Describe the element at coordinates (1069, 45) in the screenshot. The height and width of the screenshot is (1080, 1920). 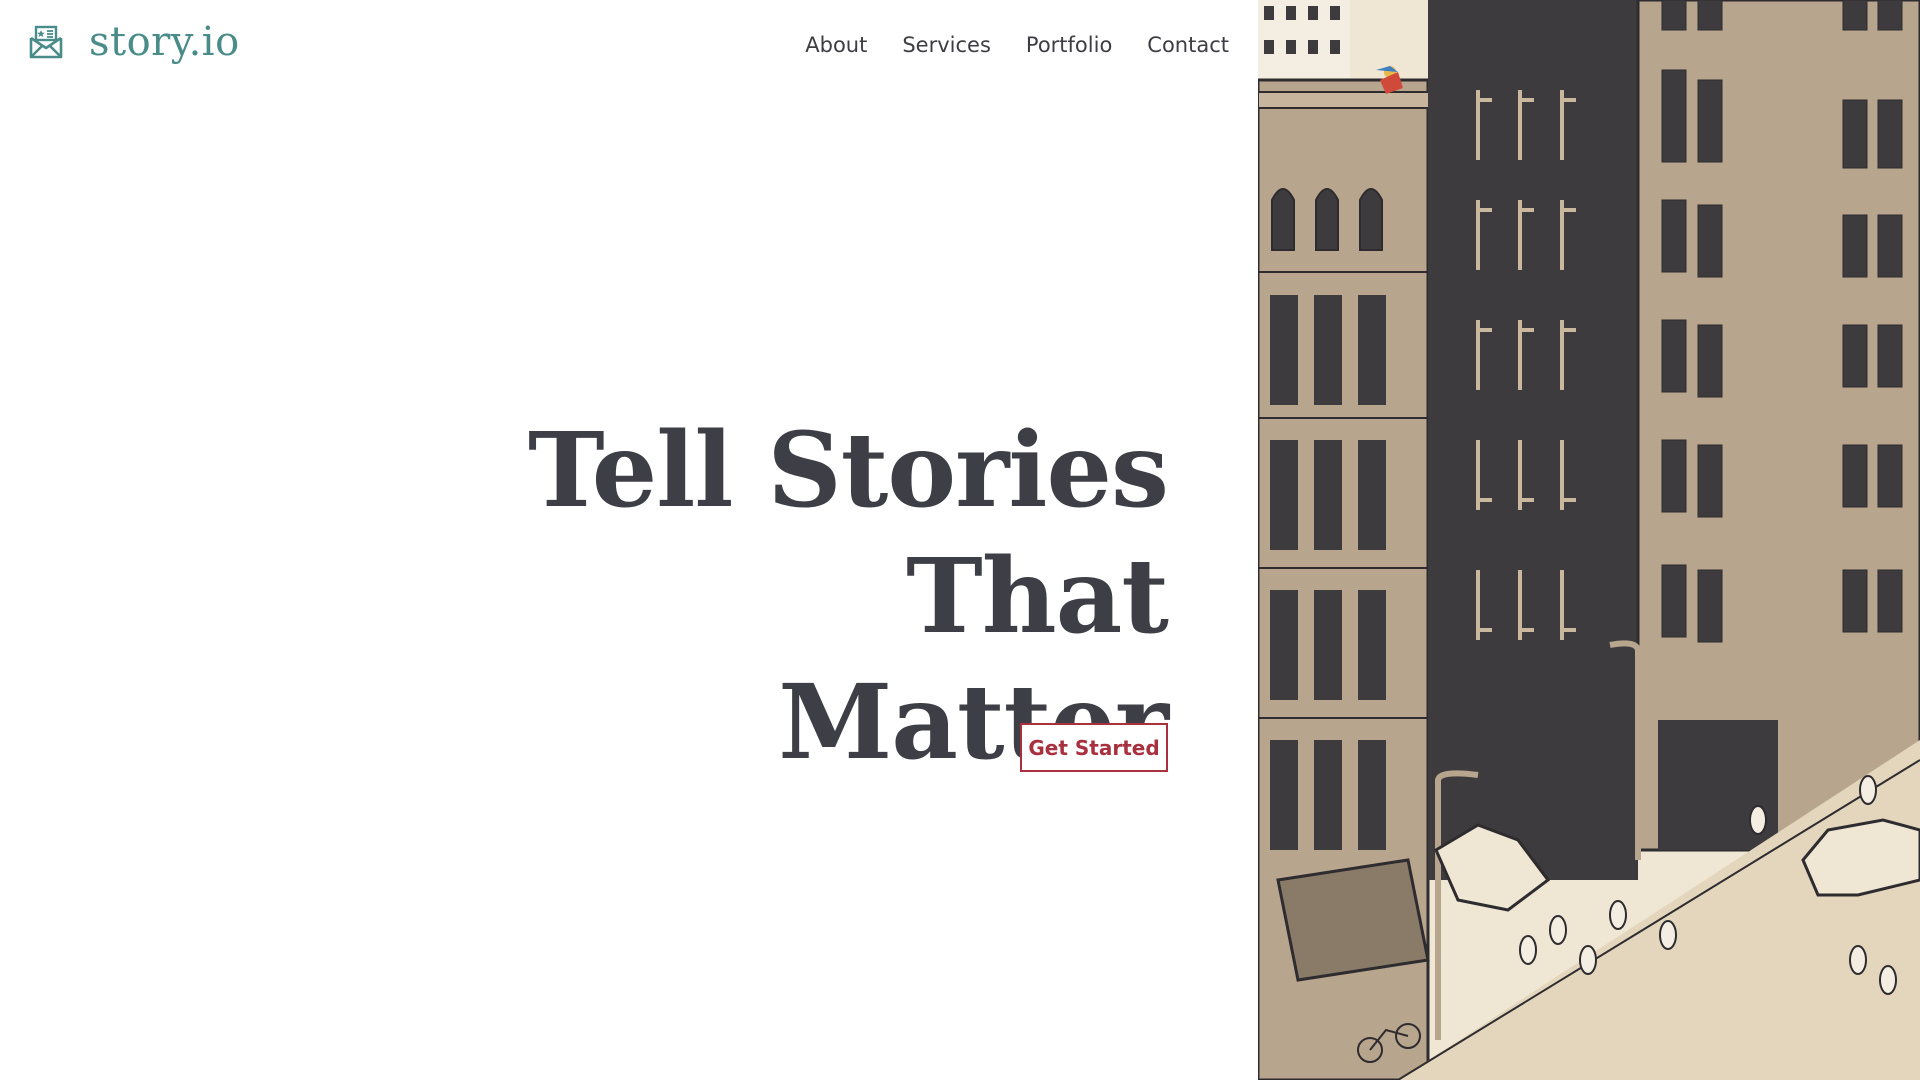
I see `nav-link-portfolio: Portfolio` at that location.